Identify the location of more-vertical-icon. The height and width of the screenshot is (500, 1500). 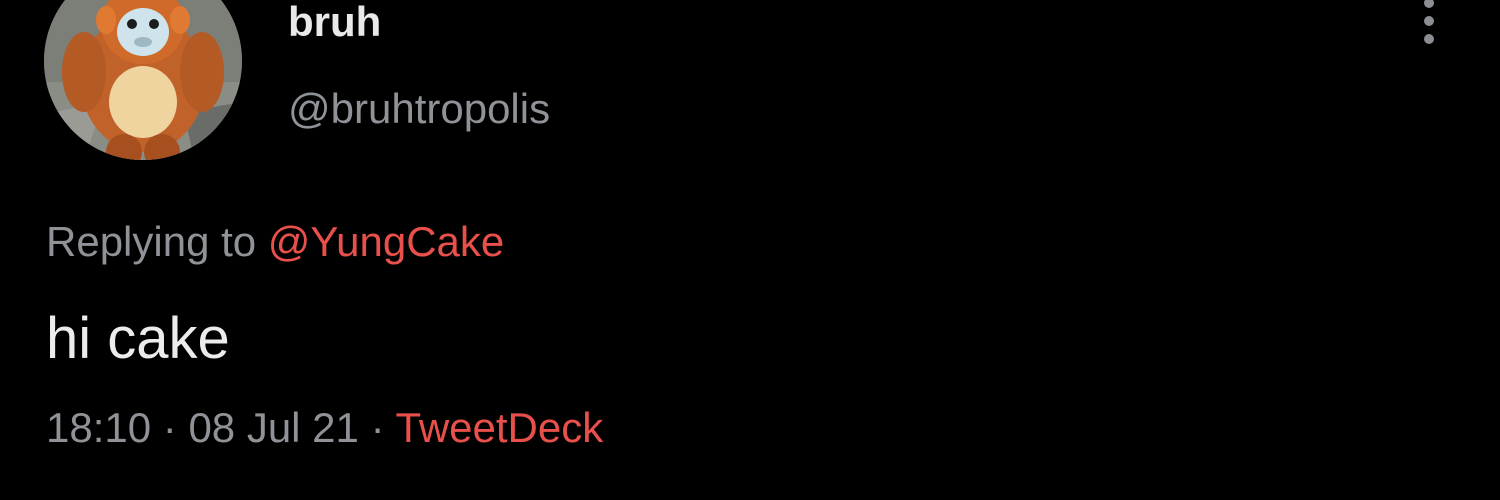
(1429, 4).